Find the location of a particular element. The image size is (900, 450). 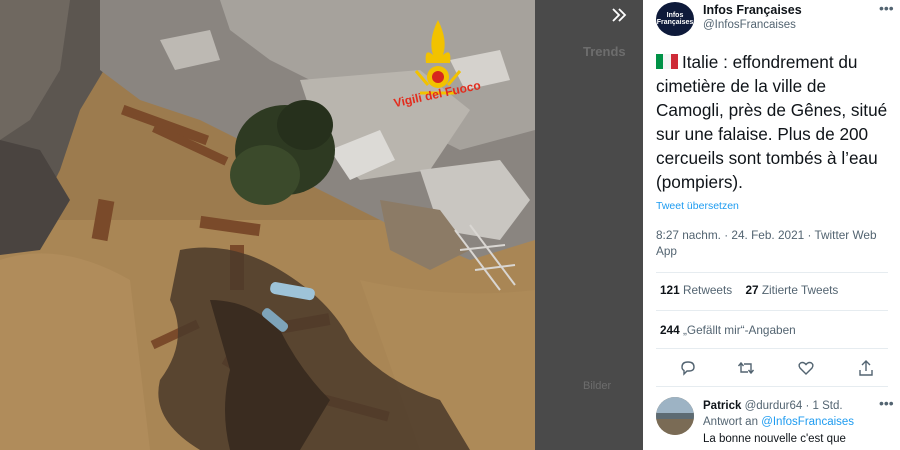

likes-stat: 244 „Gefällt mir“-Angaben is located at coordinates (728, 330).